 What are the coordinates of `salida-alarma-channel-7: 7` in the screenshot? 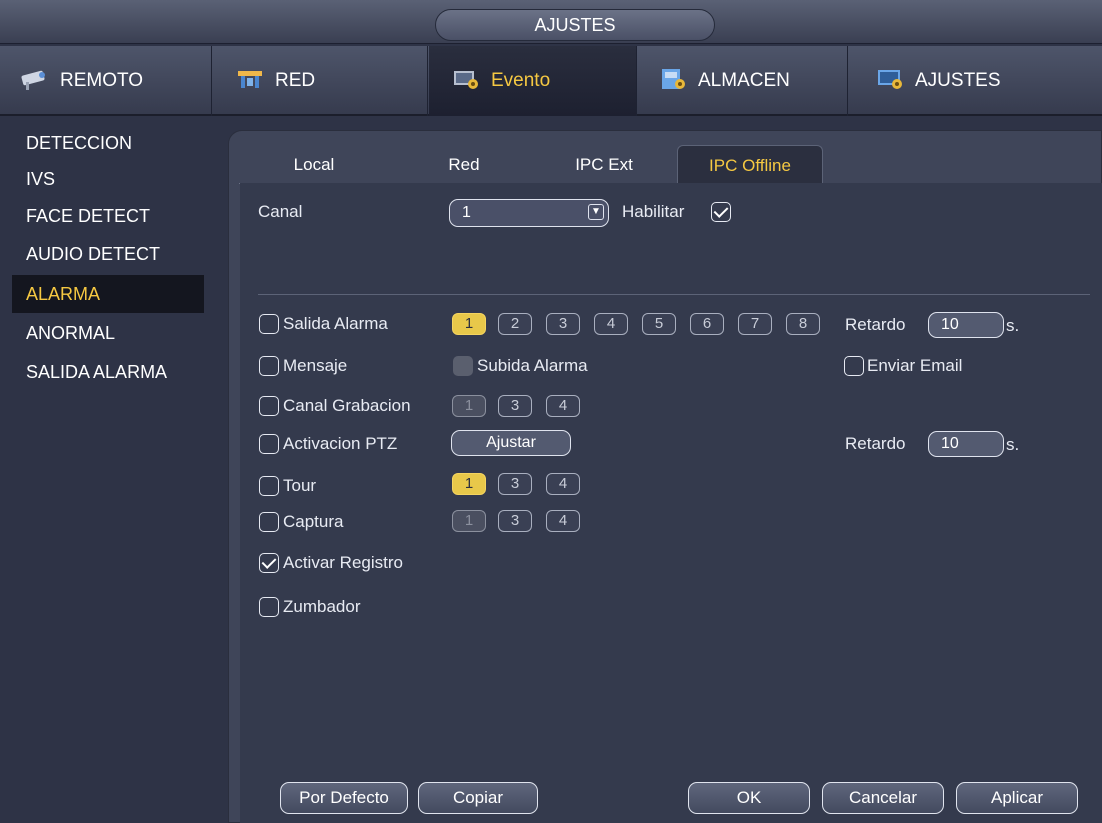 It's located at (755, 324).